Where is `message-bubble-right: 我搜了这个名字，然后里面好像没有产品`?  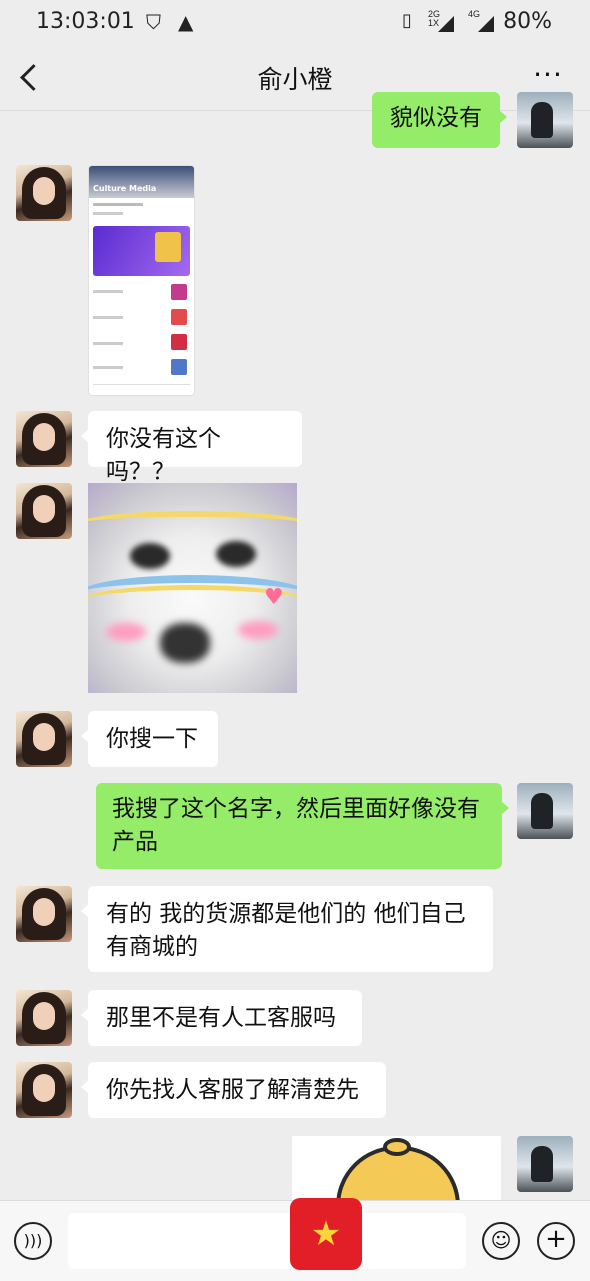
message-bubble-right: 我搜了这个名字，然后里面好像没有产品 is located at coordinates (302, 826).